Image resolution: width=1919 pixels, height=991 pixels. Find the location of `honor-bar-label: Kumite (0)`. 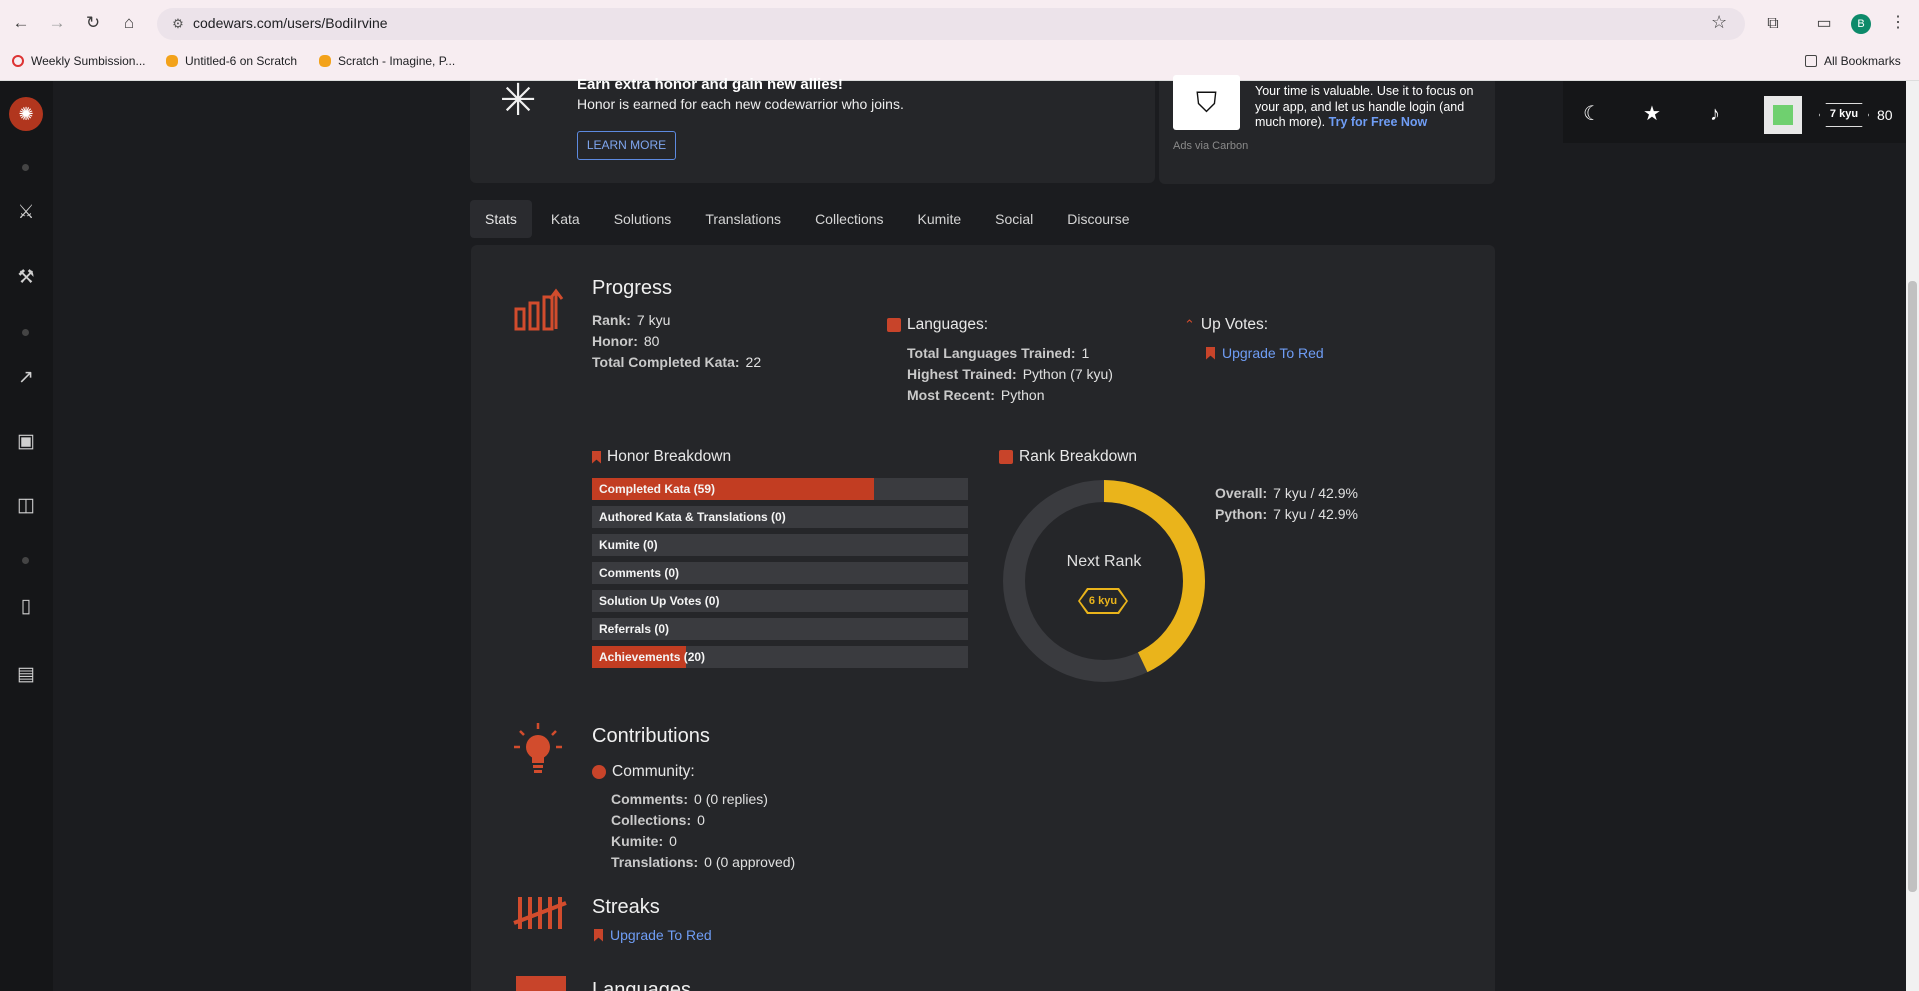

honor-bar-label: Kumite (0) is located at coordinates (628, 545).